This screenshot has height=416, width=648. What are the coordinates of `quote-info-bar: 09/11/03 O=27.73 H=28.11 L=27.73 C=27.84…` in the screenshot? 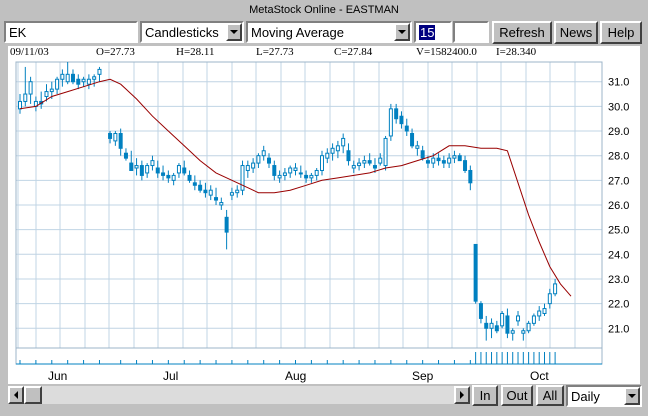 It's located at (324, 53).